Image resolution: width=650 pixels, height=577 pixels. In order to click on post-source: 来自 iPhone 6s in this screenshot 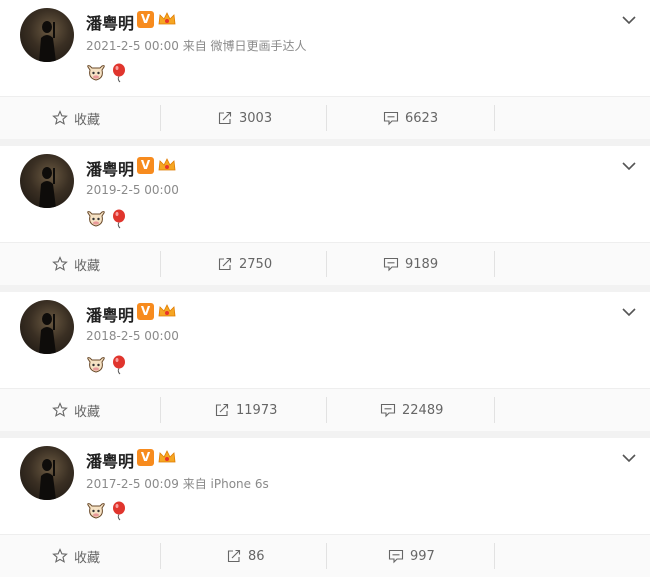, I will do `click(225, 484)`.